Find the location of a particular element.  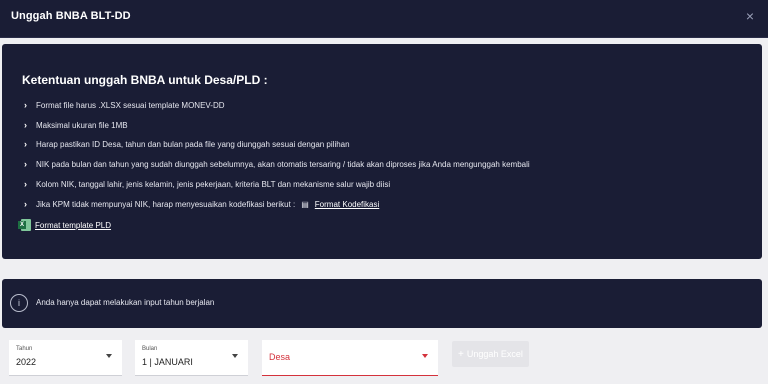

template-download-row: X Format template PLD is located at coordinates (64, 225).